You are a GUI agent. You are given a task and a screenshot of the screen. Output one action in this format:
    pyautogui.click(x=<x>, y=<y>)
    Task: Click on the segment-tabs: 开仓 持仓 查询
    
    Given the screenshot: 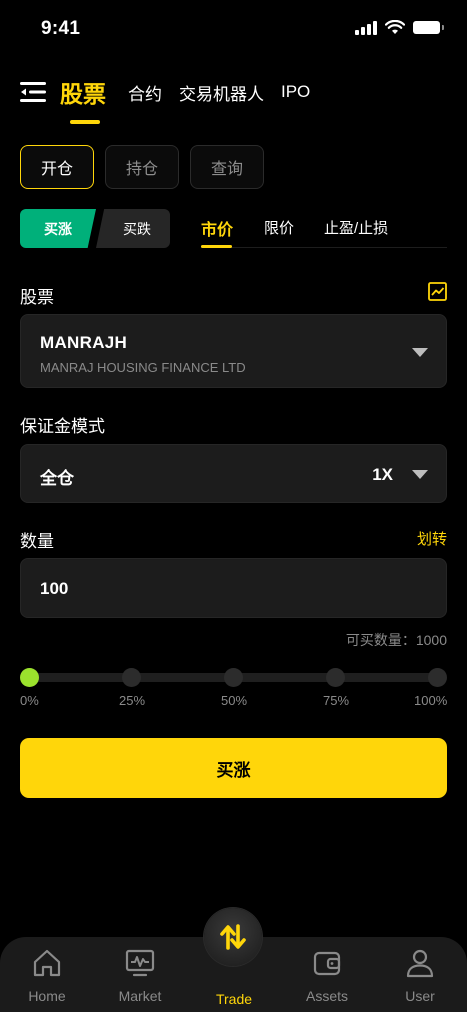 What is the action you would take?
    pyautogui.click(x=142, y=167)
    